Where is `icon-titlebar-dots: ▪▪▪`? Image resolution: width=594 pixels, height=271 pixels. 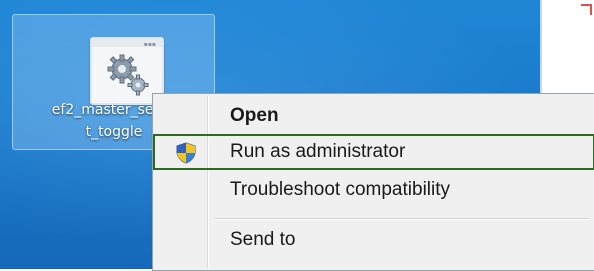
icon-titlebar-dots: ▪▪▪ is located at coordinates (149, 44).